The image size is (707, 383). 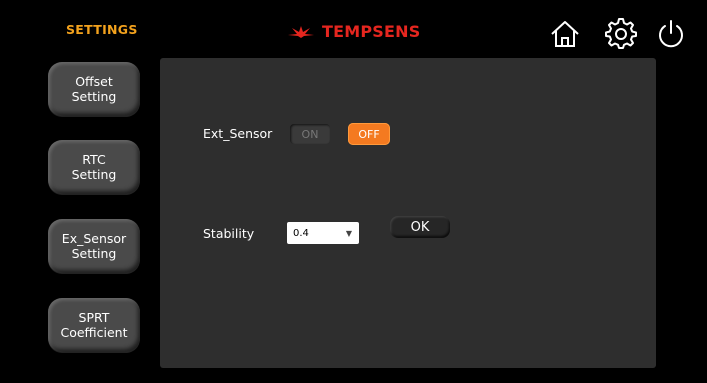 What do you see at coordinates (323, 233) in the screenshot?
I see `stability-select: 0.4 ▼` at bounding box center [323, 233].